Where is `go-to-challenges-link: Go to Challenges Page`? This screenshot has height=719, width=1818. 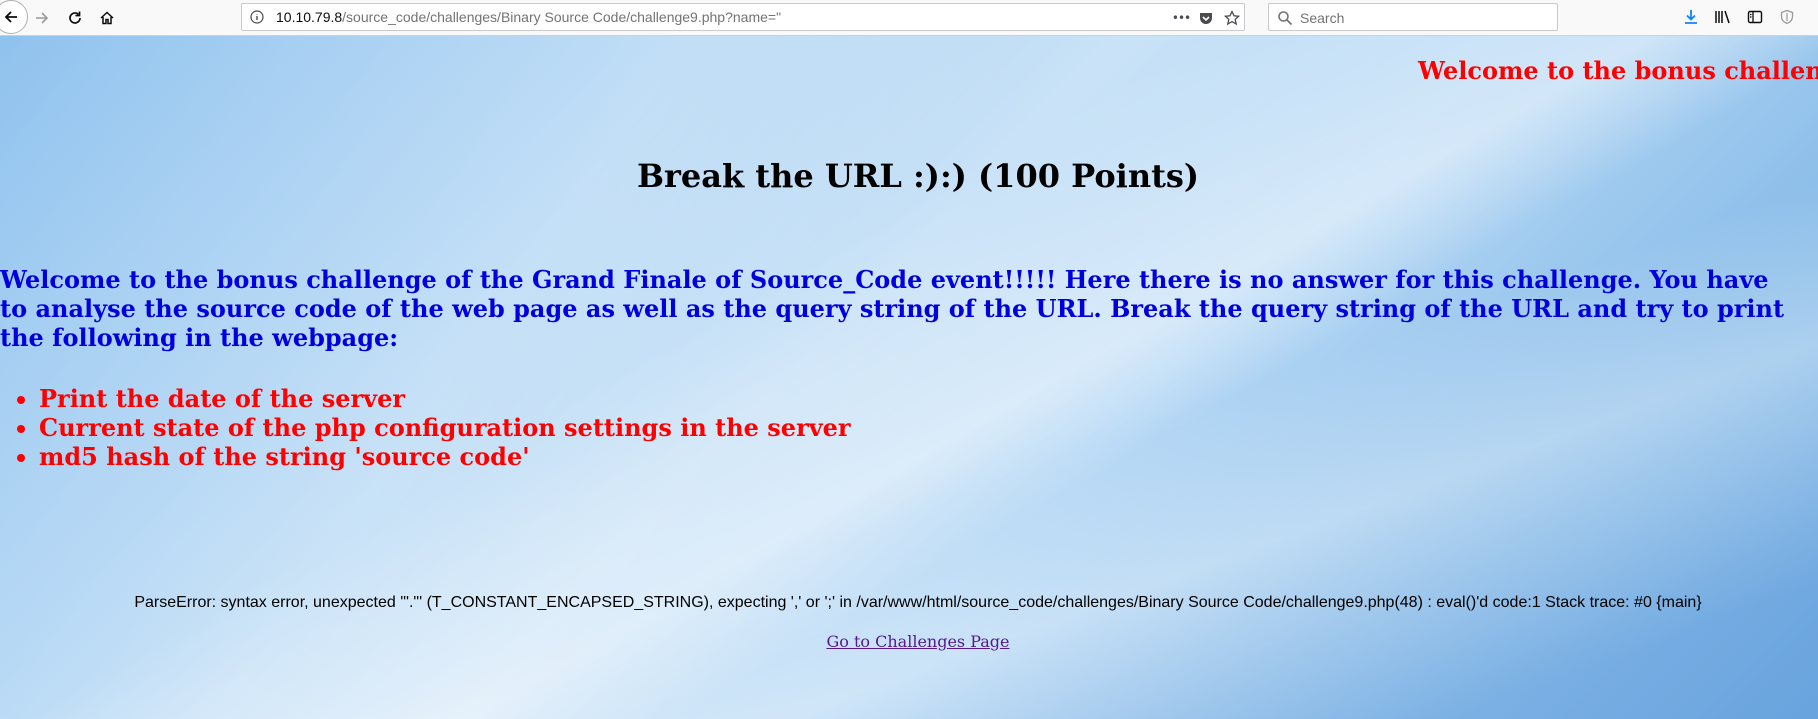
go-to-challenges-link: Go to Challenges Page is located at coordinates (917, 641).